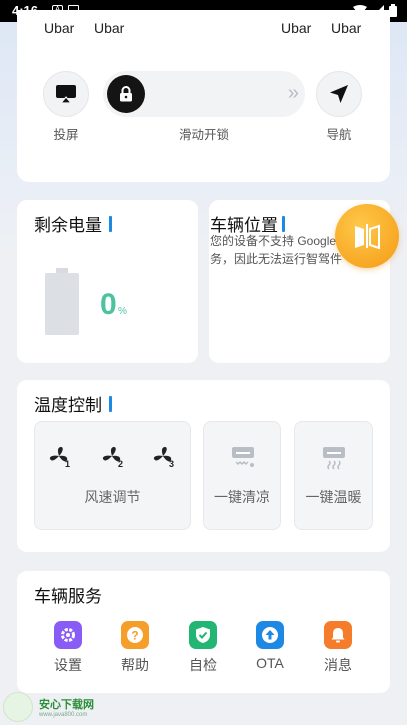  What do you see at coordinates (293, 93) in the screenshot?
I see `slide-arrows-icon: »` at bounding box center [293, 93].